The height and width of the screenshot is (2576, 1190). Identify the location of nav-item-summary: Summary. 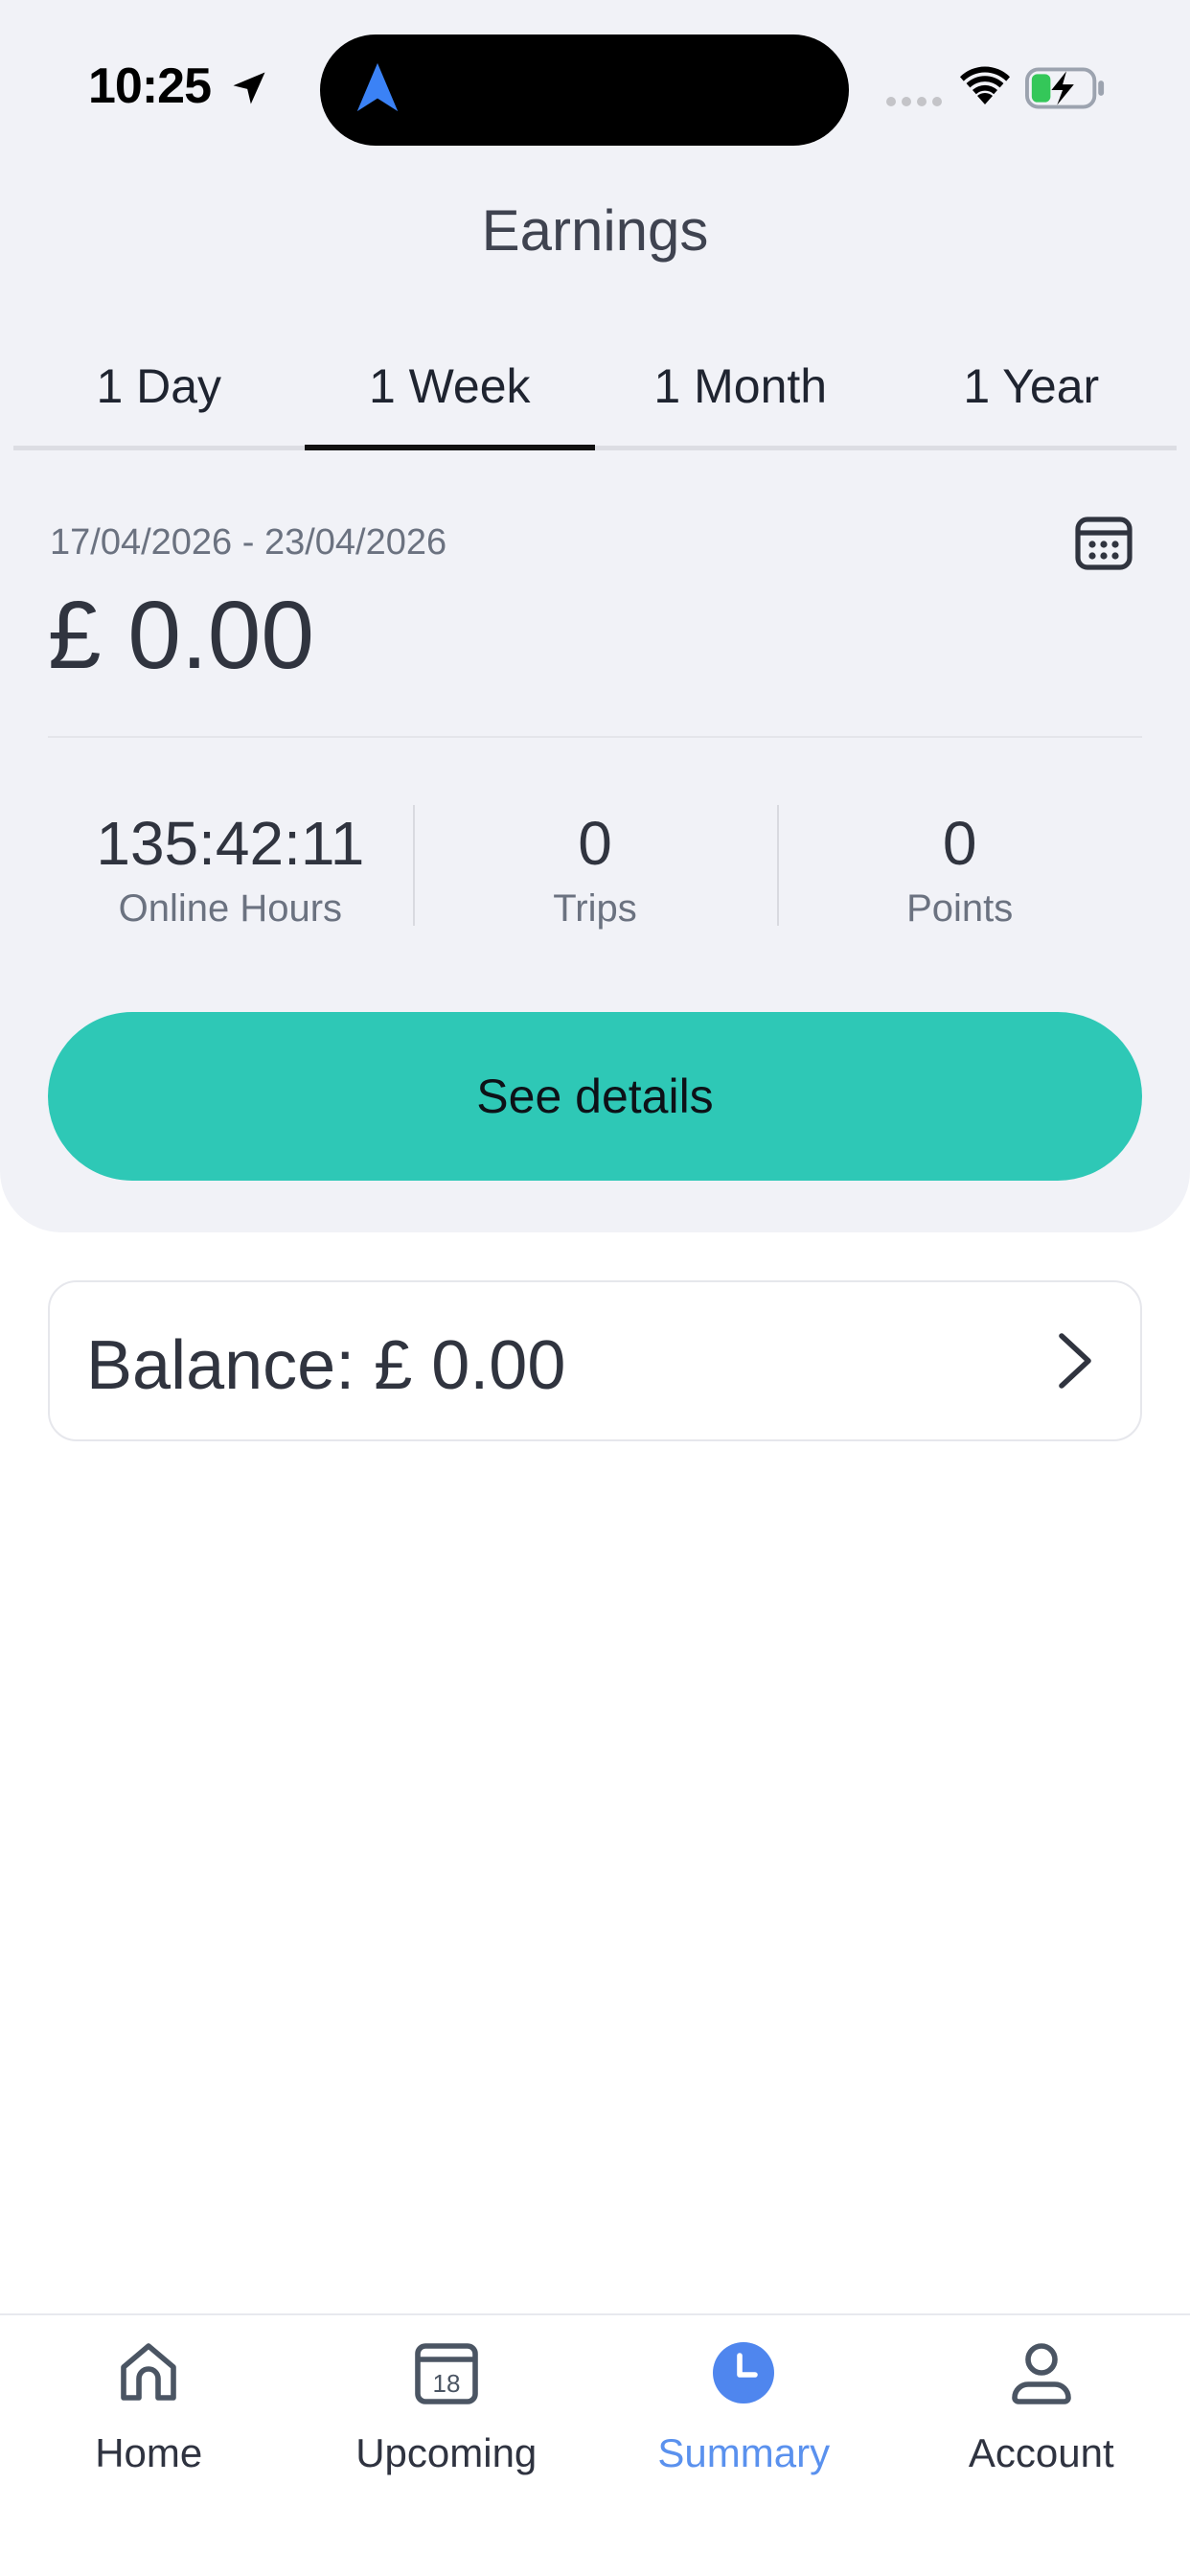
(744, 2445).